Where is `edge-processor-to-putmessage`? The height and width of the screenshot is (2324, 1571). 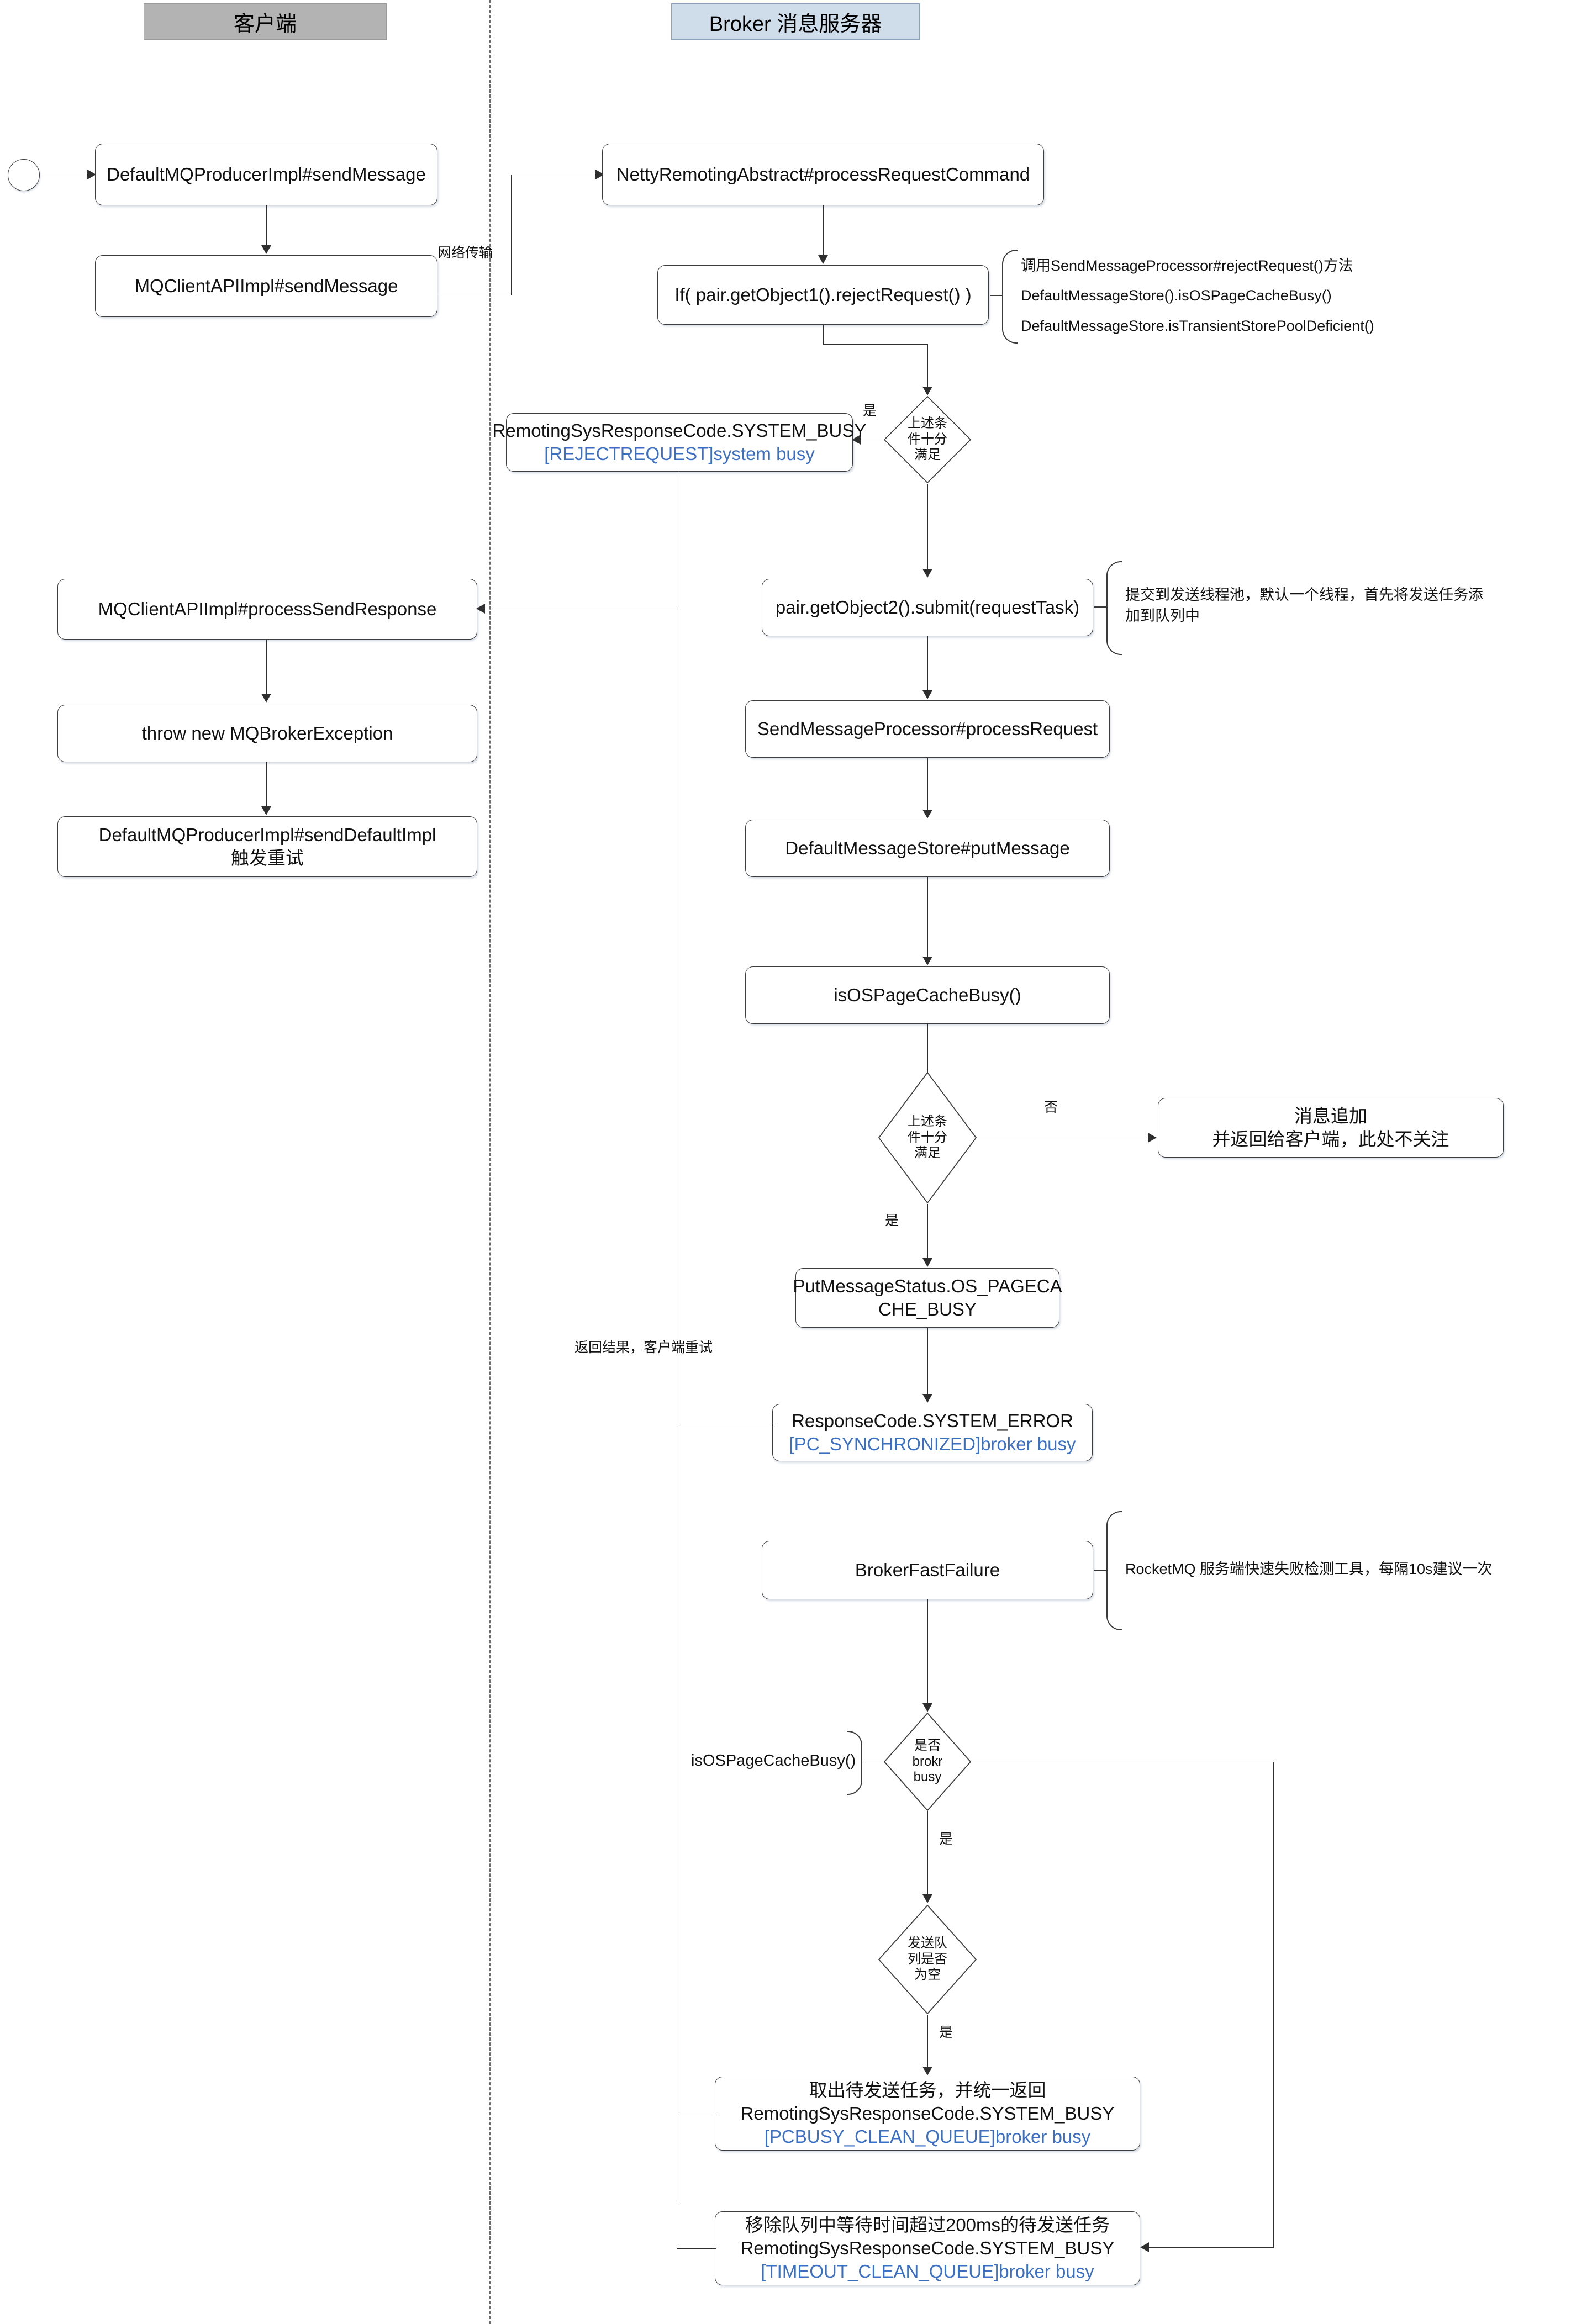 edge-processor-to-putmessage is located at coordinates (927, 784).